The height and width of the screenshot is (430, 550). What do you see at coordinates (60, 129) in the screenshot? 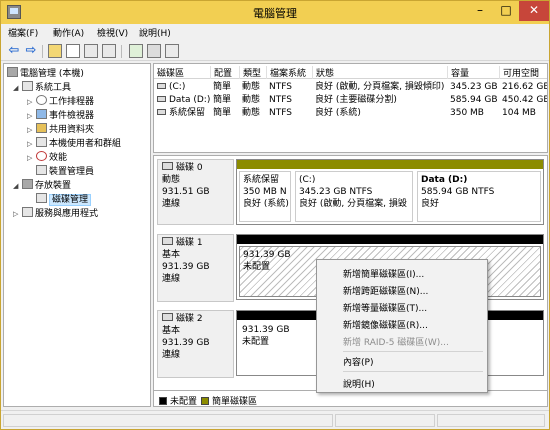
I see `tree-item-shared-folders: ▷ 共用資料夾` at bounding box center [60, 129].